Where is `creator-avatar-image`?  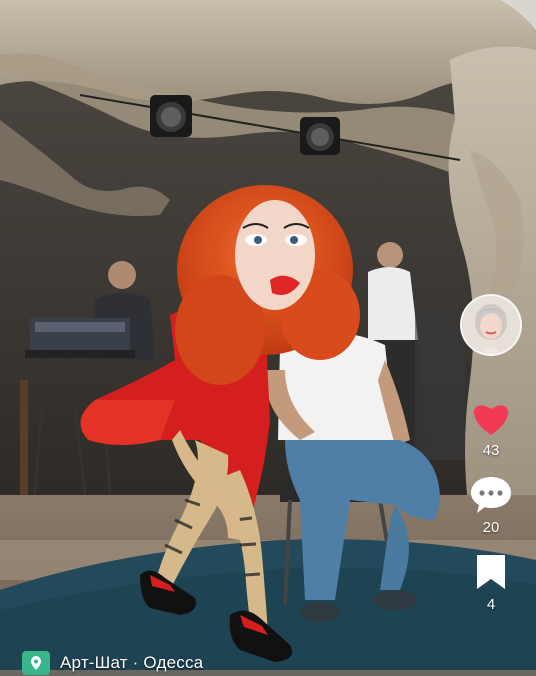 creator-avatar-image is located at coordinates (491, 325).